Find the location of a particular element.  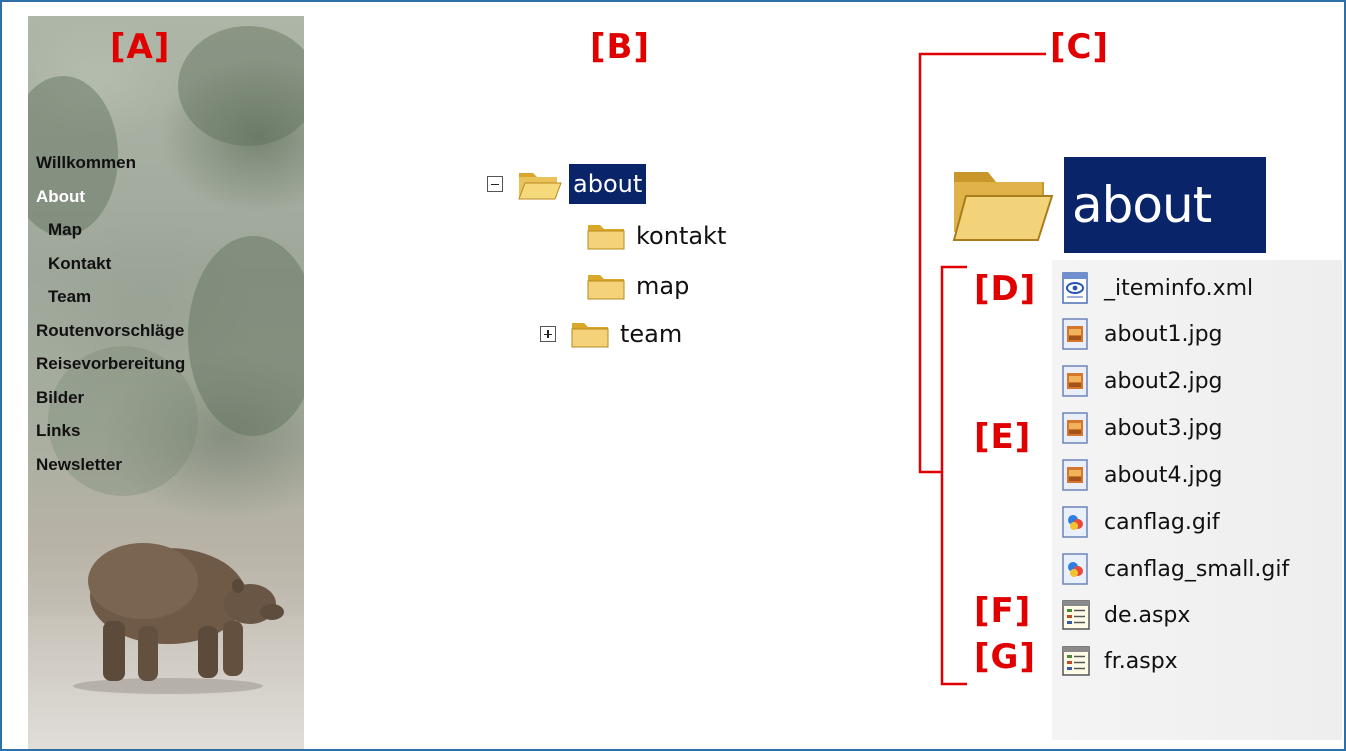

file-name: about1.jpg is located at coordinates (1163, 334).